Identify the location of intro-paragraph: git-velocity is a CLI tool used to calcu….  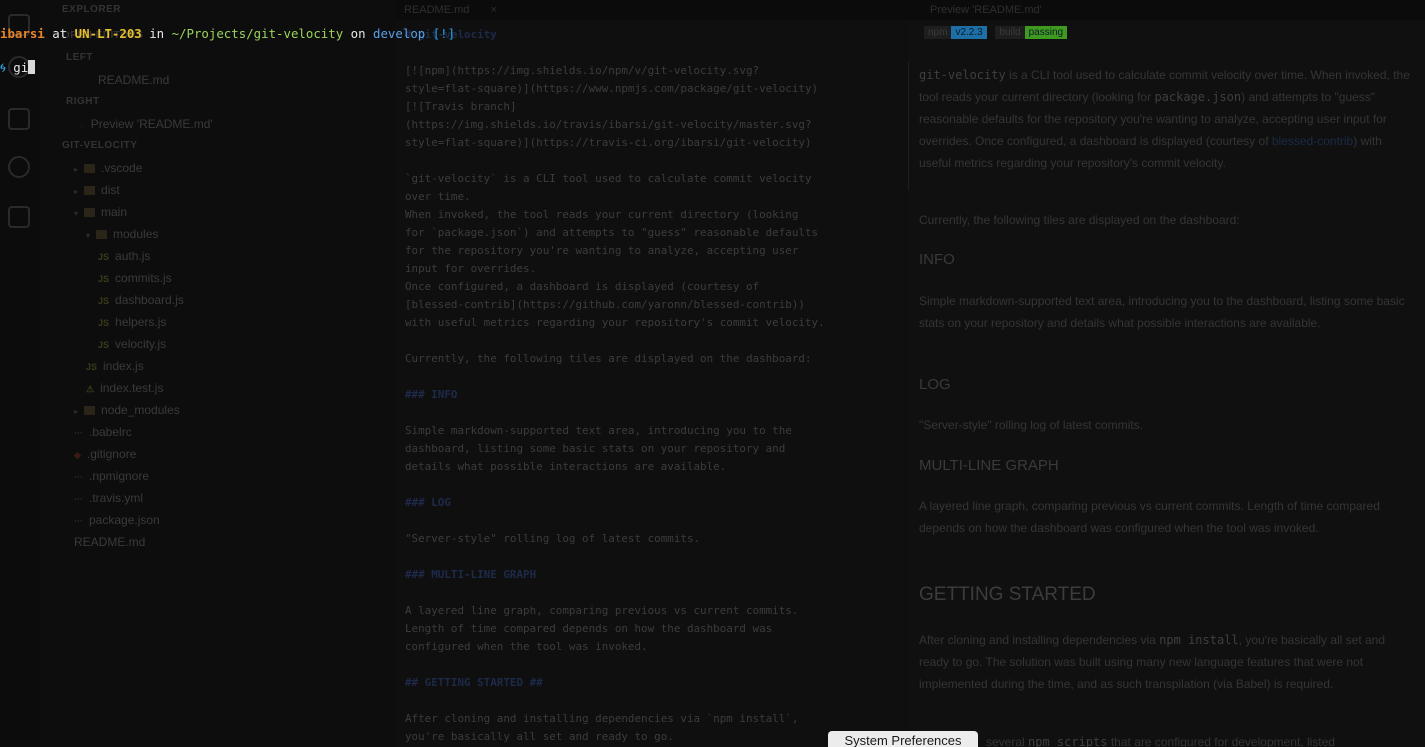
(1164, 119).